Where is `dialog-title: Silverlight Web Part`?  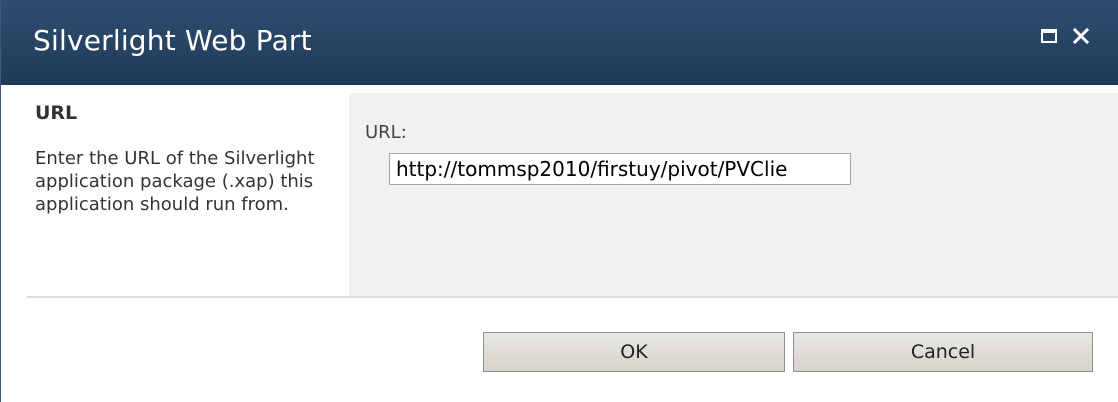
dialog-title: Silverlight Web Part is located at coordinates (172, 40).